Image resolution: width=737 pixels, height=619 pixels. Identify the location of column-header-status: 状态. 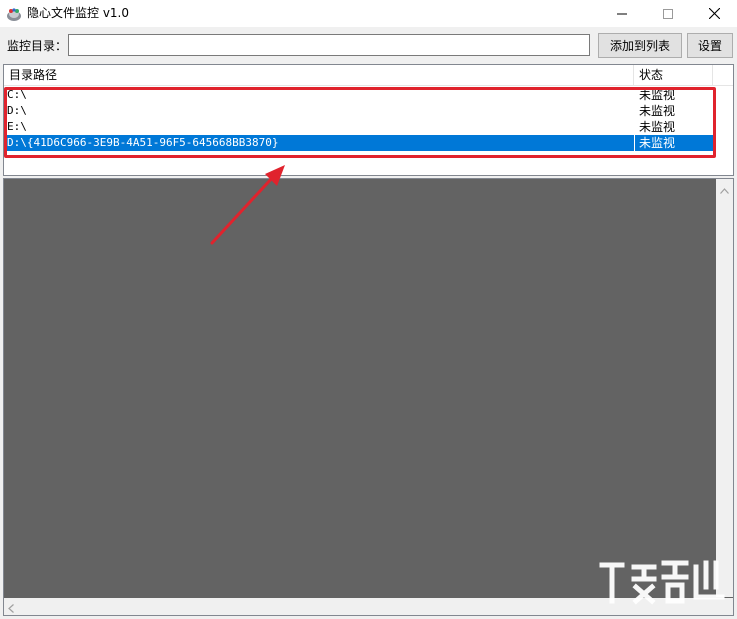
(673, 75).